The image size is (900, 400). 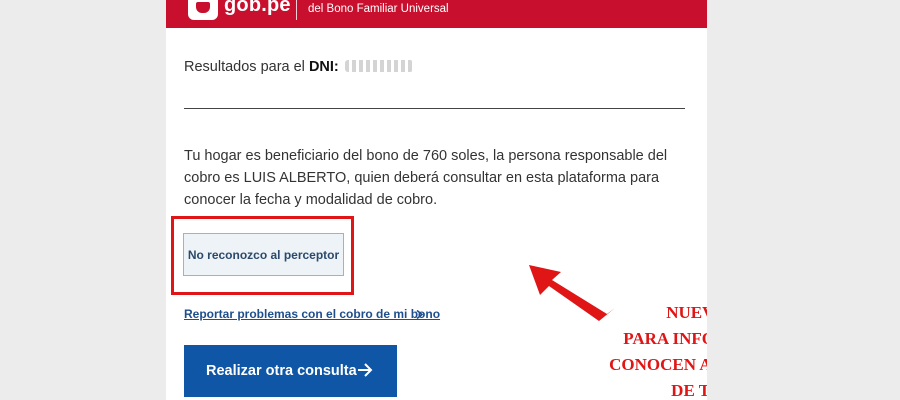 I want to click on site-header: gob.pe del Bono Familiar Universal, so click(x=436, y=14).